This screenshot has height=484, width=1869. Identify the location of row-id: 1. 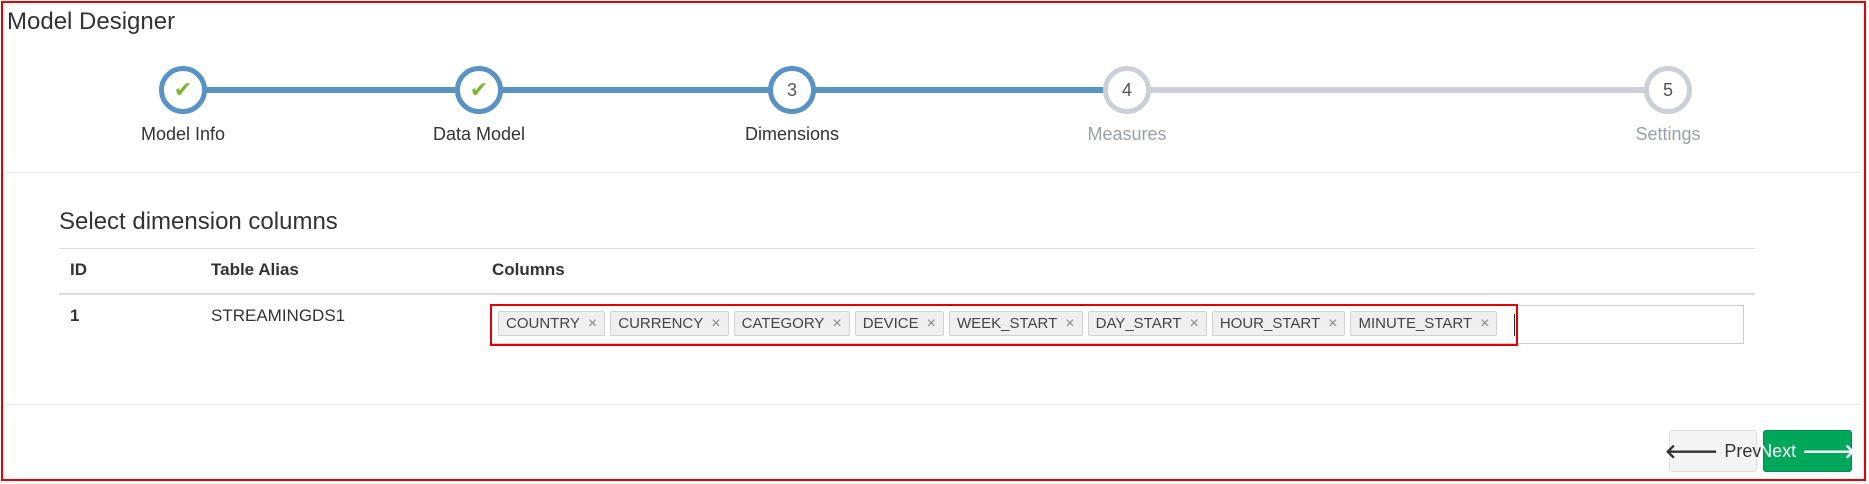
(75, 315).